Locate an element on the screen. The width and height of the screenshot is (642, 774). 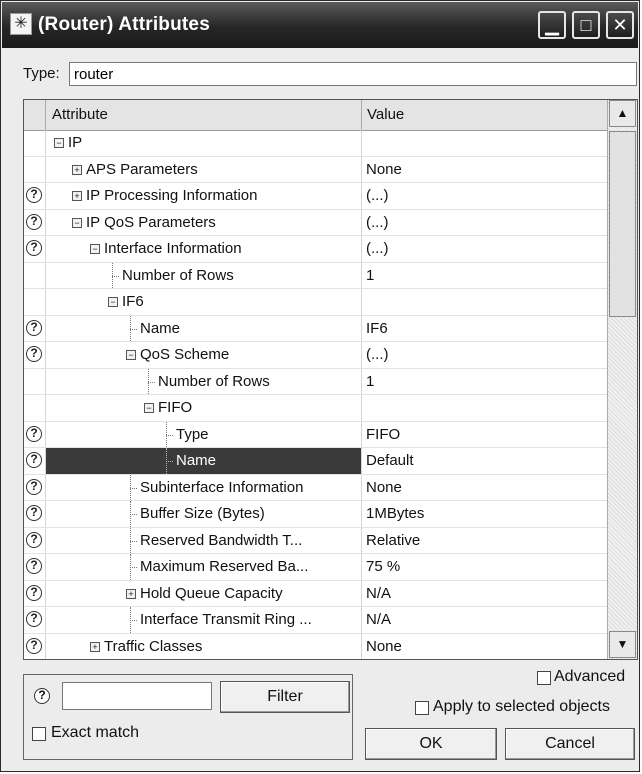
table-row: ? − IP QoS Parameters (...) is located at coordinates (315, 222).